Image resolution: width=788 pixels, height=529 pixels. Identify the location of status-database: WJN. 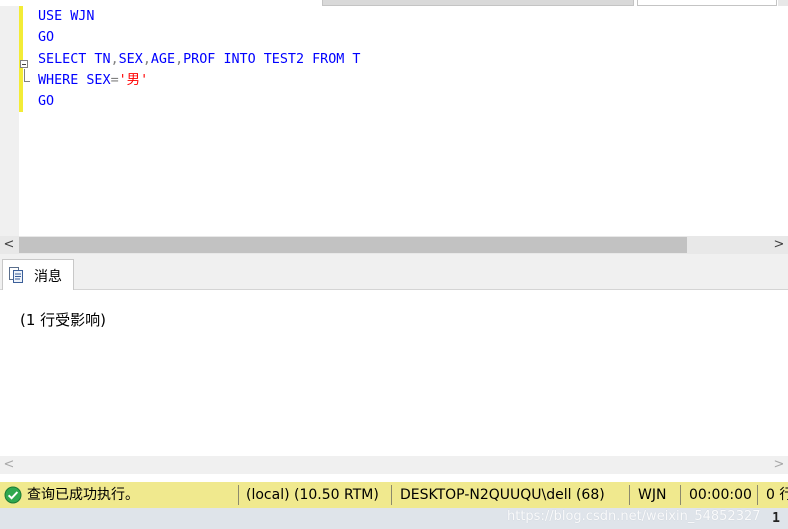
(652, 495).